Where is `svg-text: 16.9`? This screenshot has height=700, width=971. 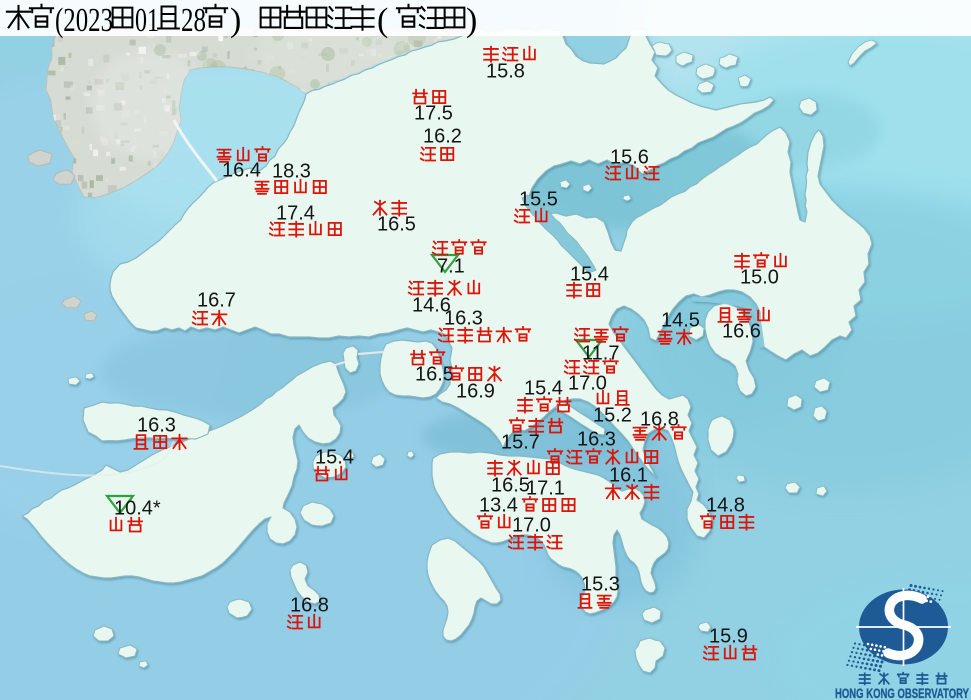 svg-text: 16.9 is located at coordinates (475, 392).